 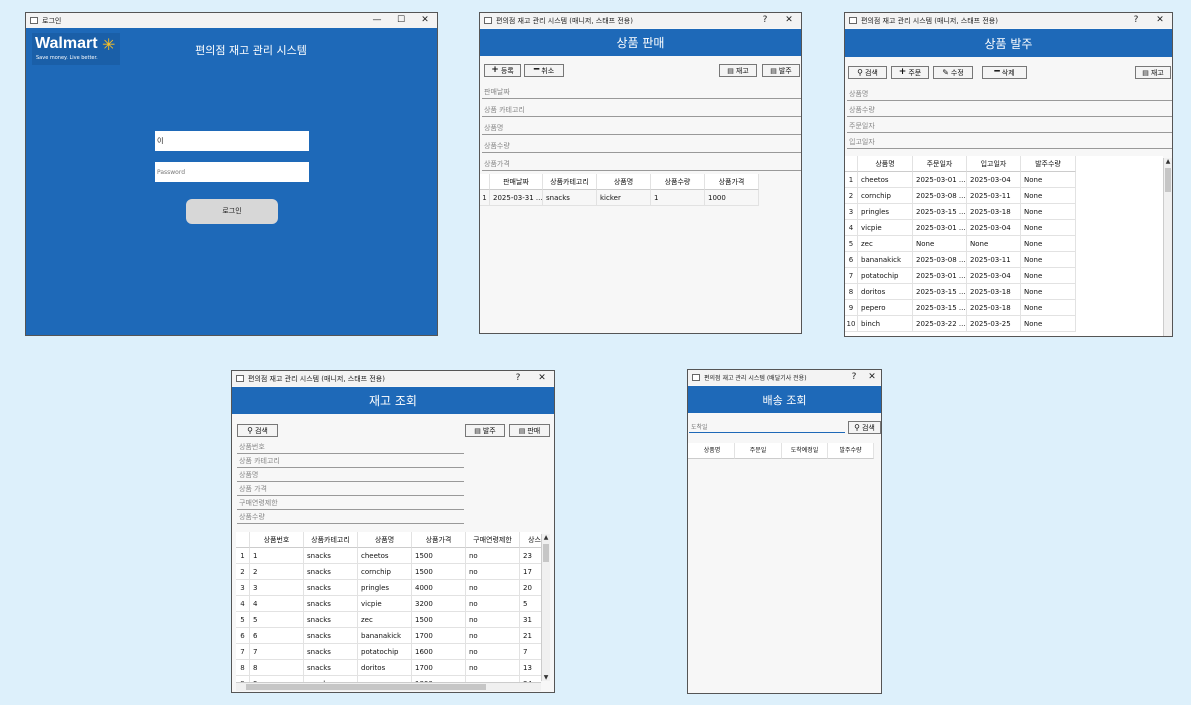 I want to click on column-header: 상품카테고리, so click(x=570, y=182).